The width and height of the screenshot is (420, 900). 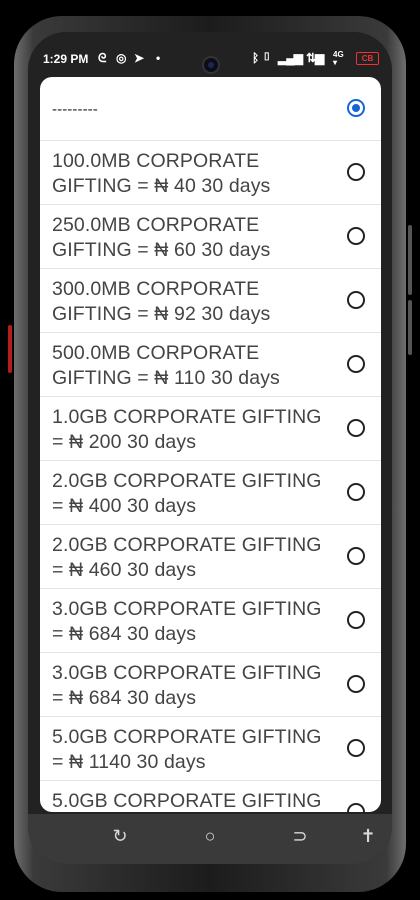 I want to click on side-button, so click(x=10, y=349).